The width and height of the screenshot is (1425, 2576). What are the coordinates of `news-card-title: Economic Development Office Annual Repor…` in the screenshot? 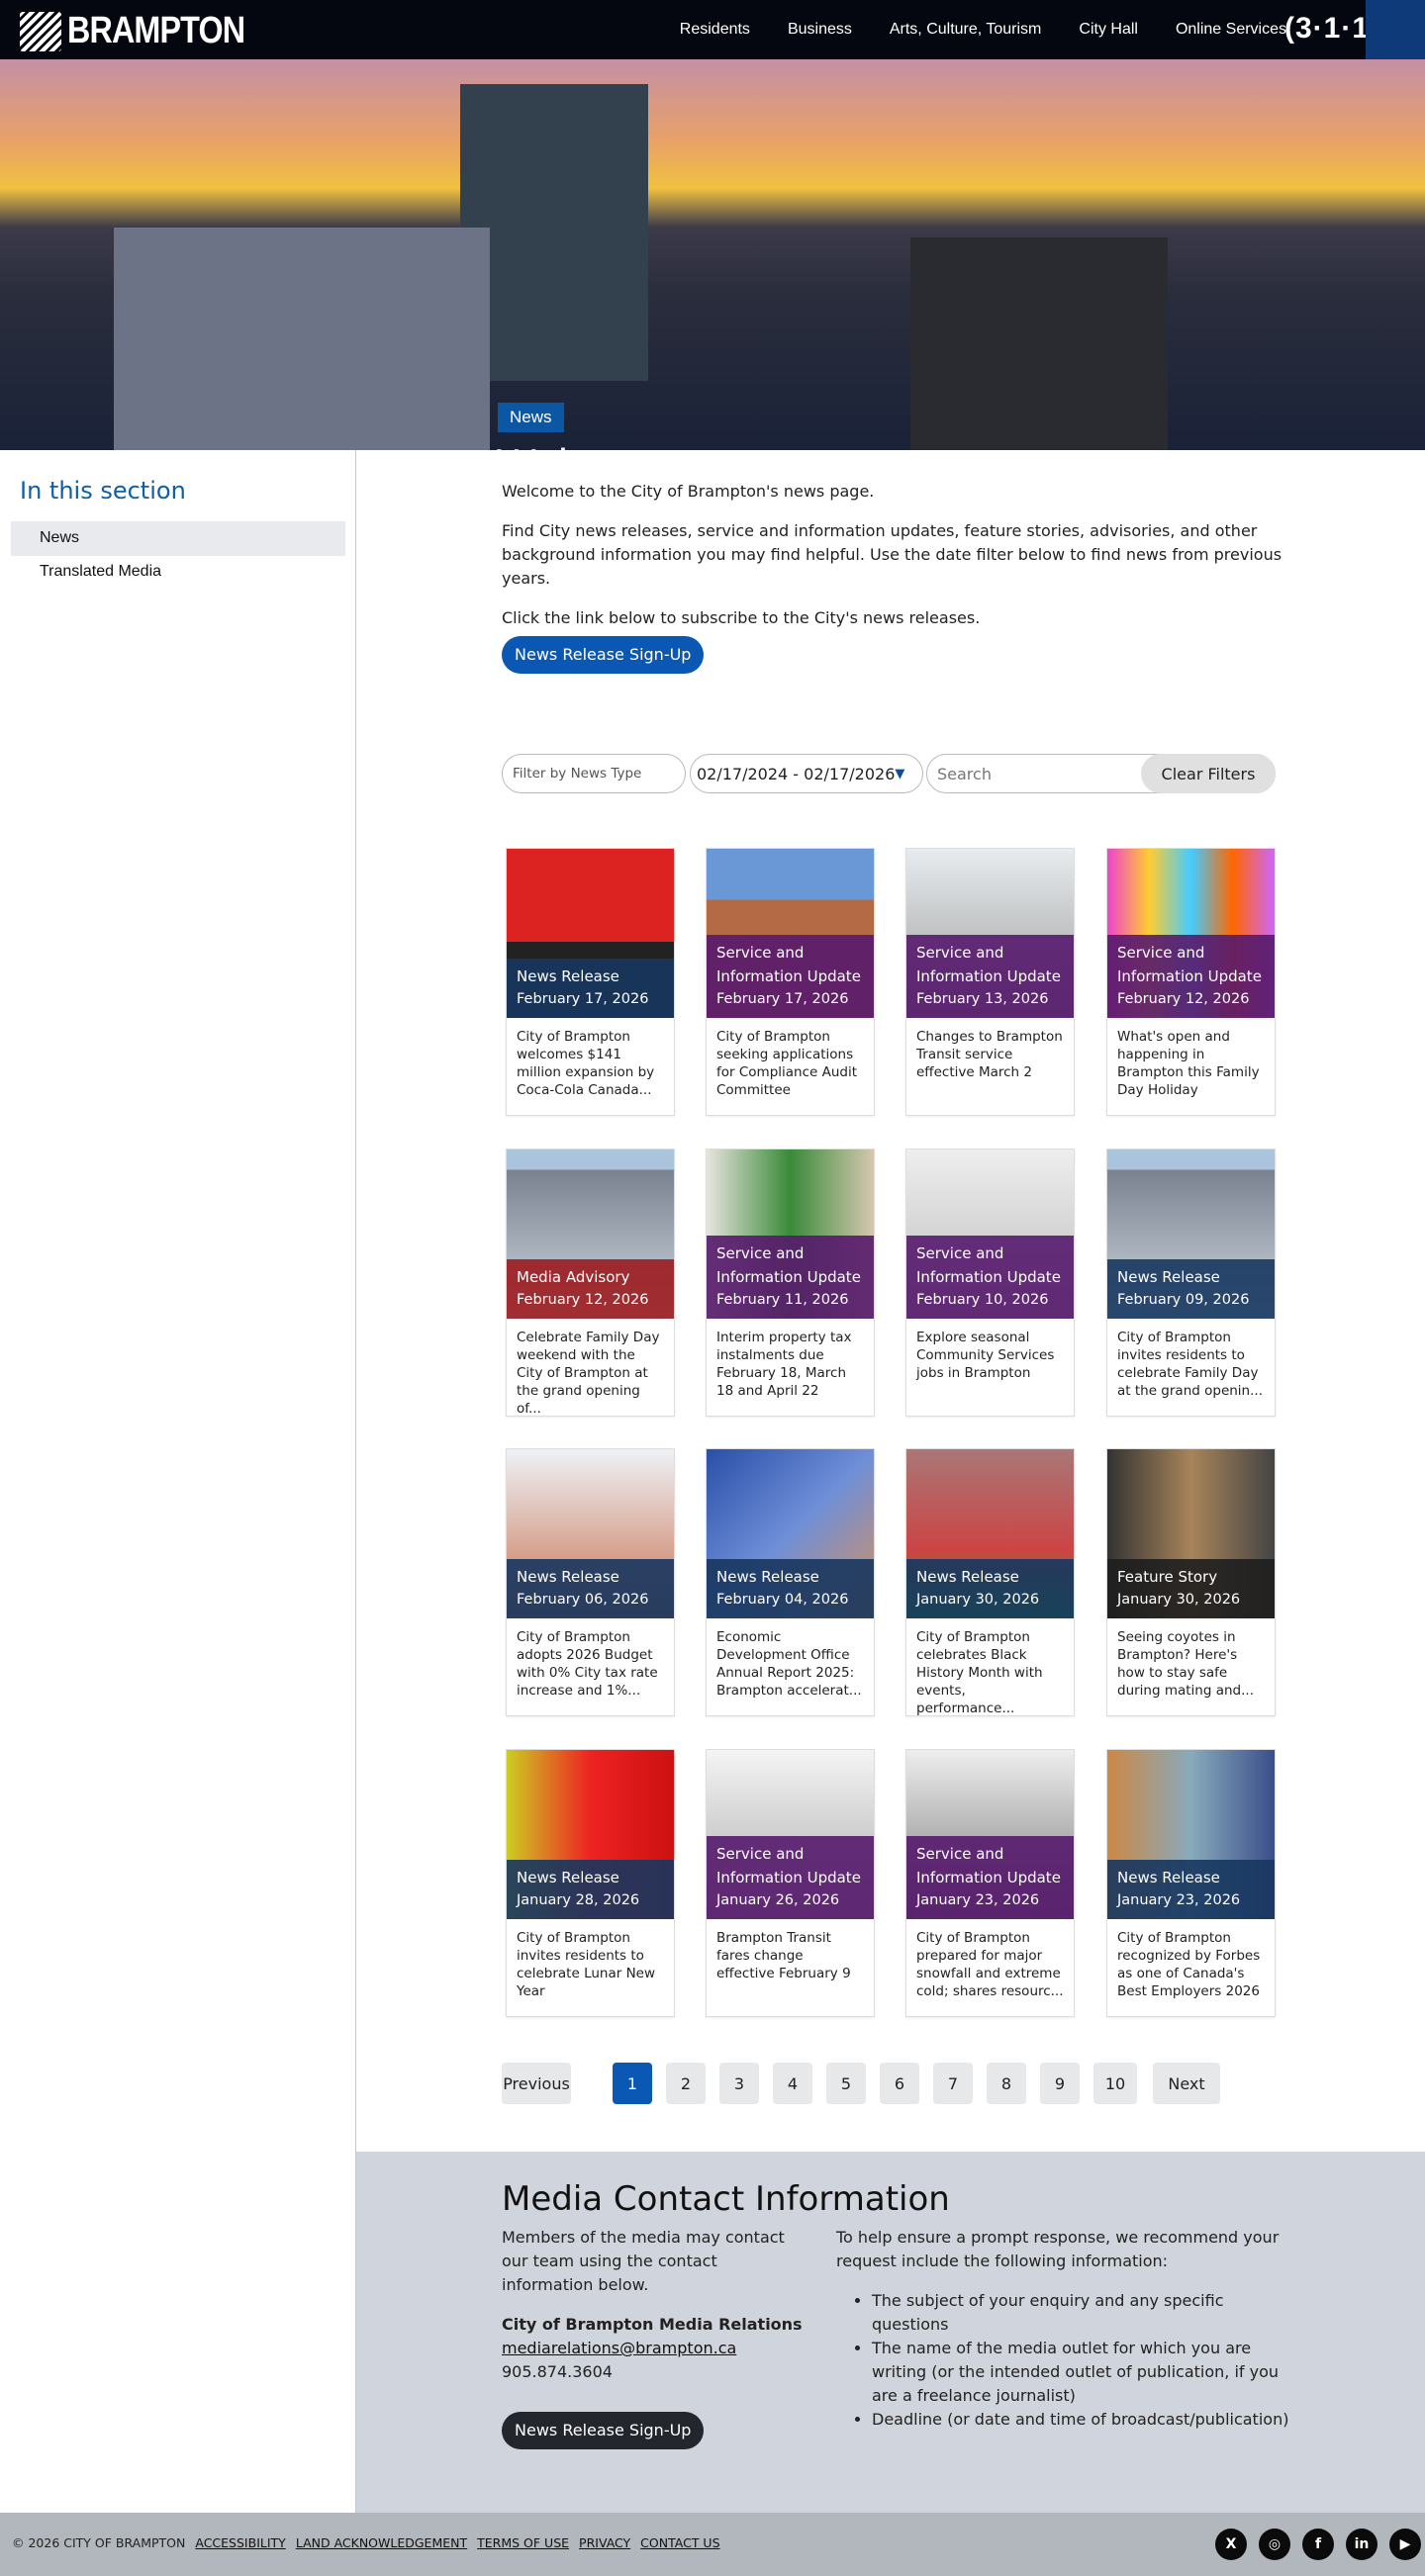 It's located at (790, 1663).